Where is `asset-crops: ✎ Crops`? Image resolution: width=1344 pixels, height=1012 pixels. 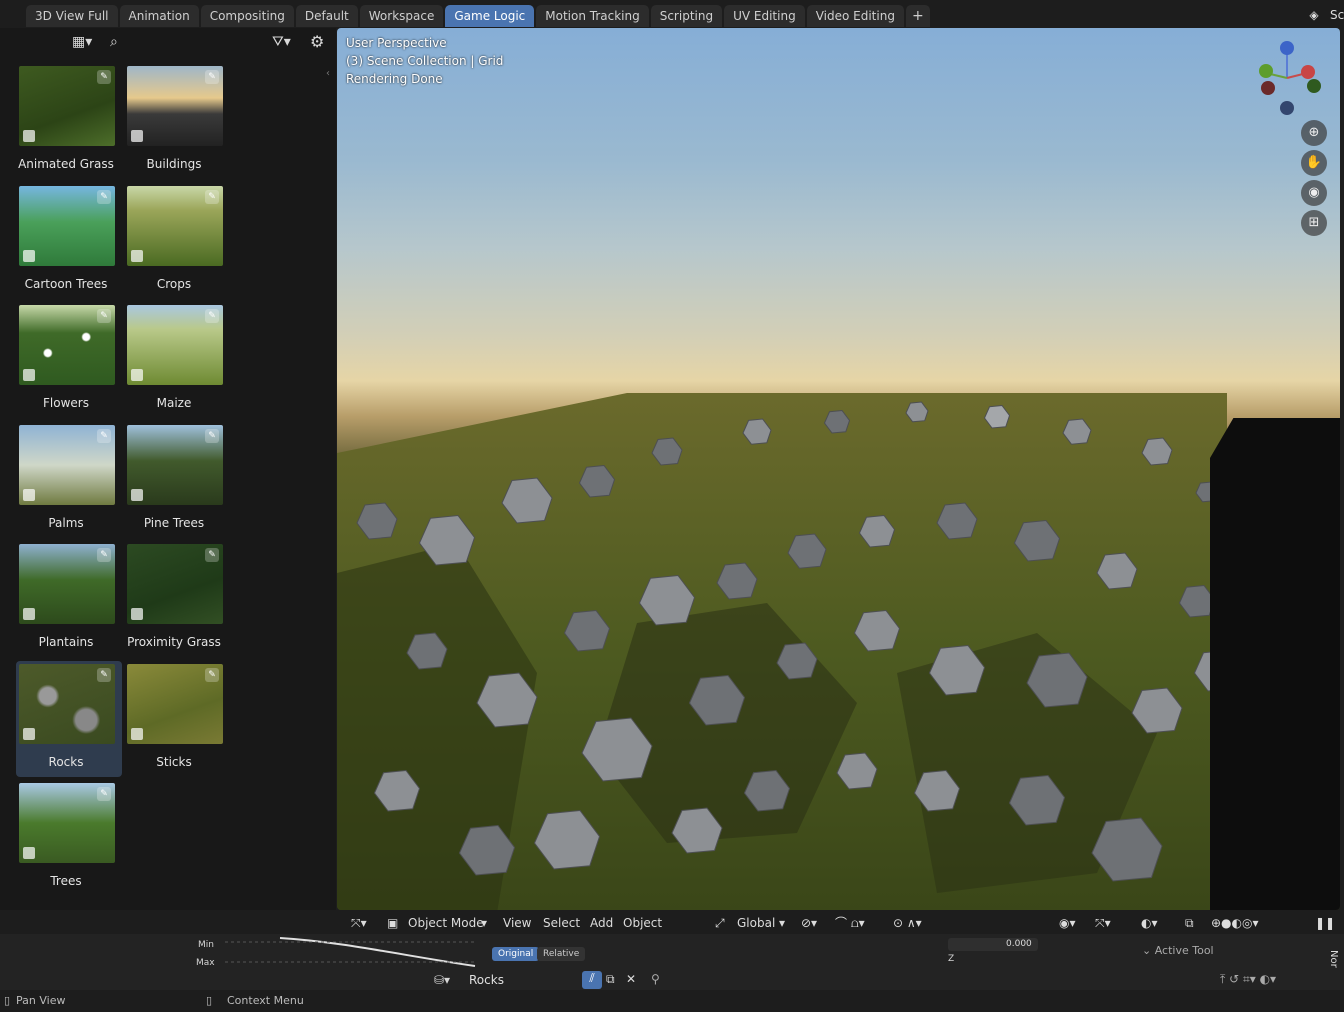 asset-crops: ✎ Crops is located at coordinates (177, 241).